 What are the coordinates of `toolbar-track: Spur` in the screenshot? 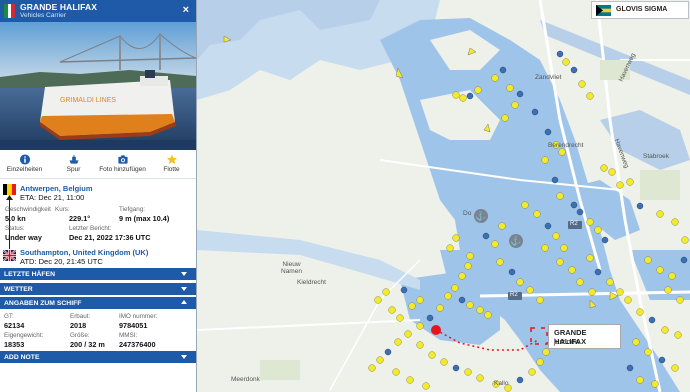 It's located at (73, 164).